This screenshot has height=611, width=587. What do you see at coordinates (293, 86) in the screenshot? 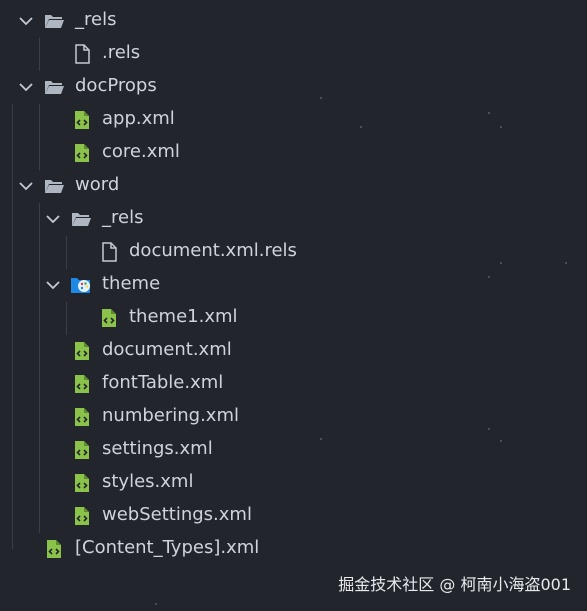
I see `tree-folder-docprops: docProps` at bounding box center [293, 86].